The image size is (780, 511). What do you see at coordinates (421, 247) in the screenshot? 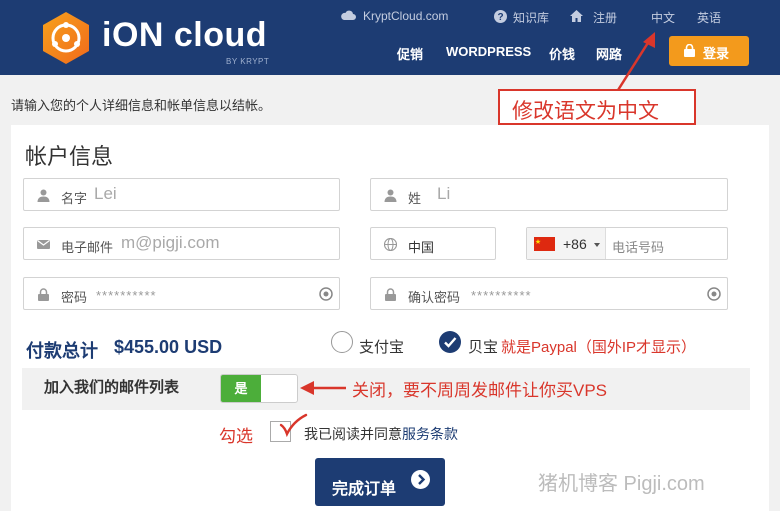
I see `country-value: 中国` at bounding box center [421, 247].